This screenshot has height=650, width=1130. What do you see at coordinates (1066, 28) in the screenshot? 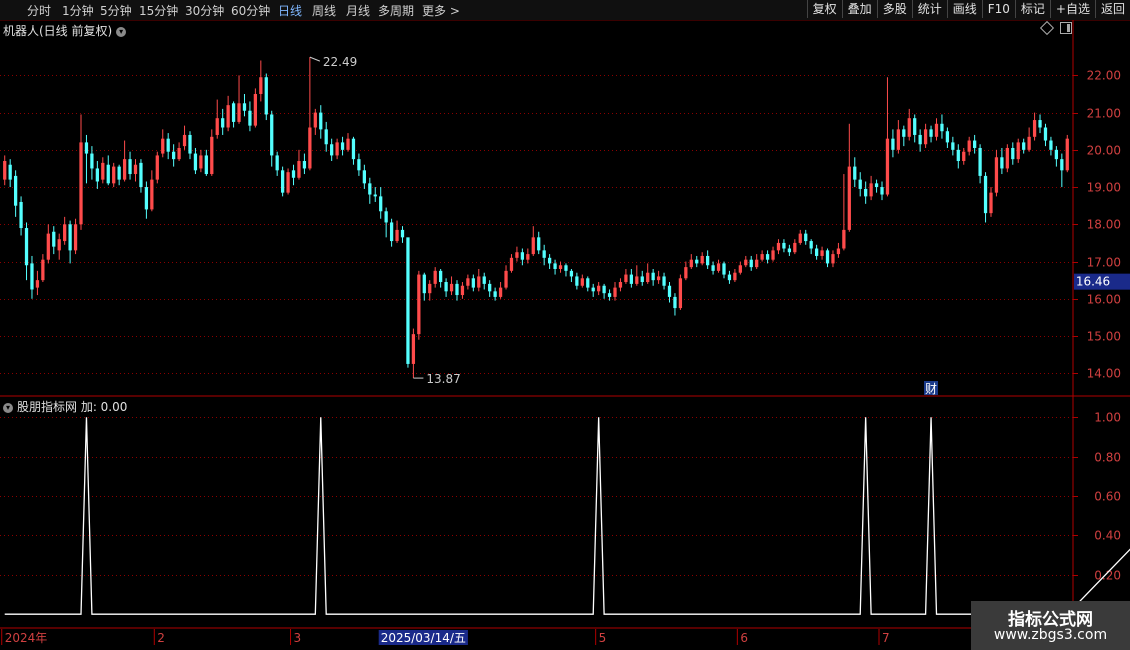
I see `window-toggle-icon` at bounding box center [1066, 28].